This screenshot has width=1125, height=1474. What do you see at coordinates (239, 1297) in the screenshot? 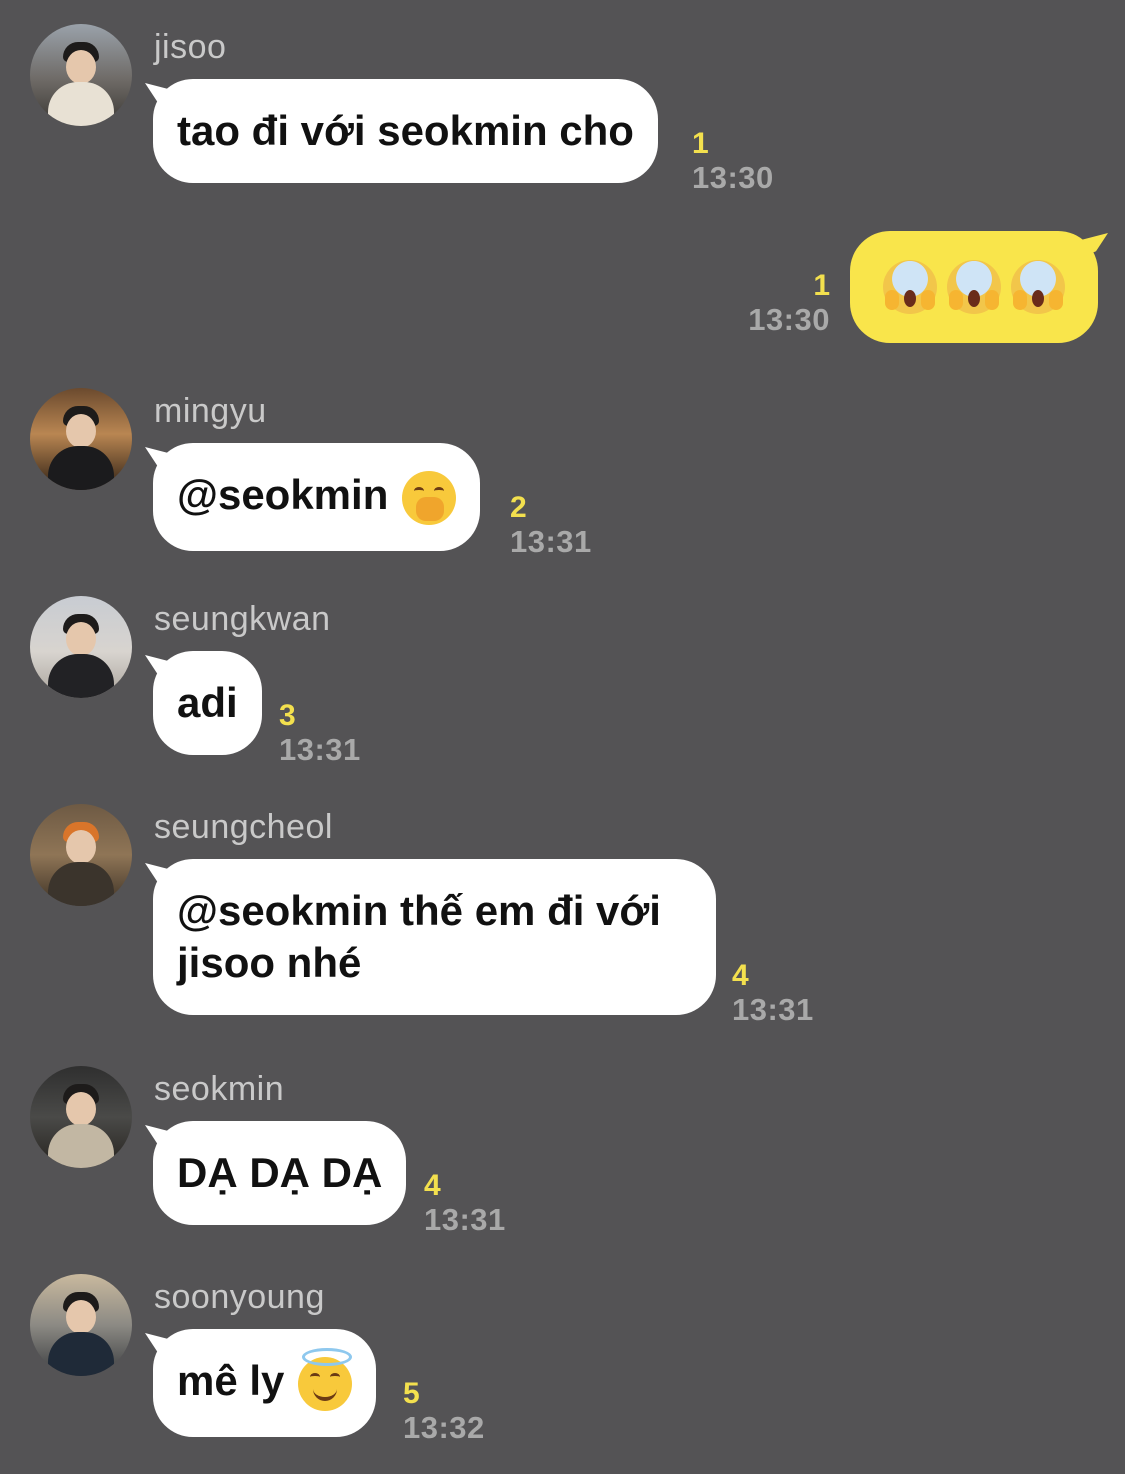
I see `sender-name: soonyoung` at bounding box center [239, 1297].